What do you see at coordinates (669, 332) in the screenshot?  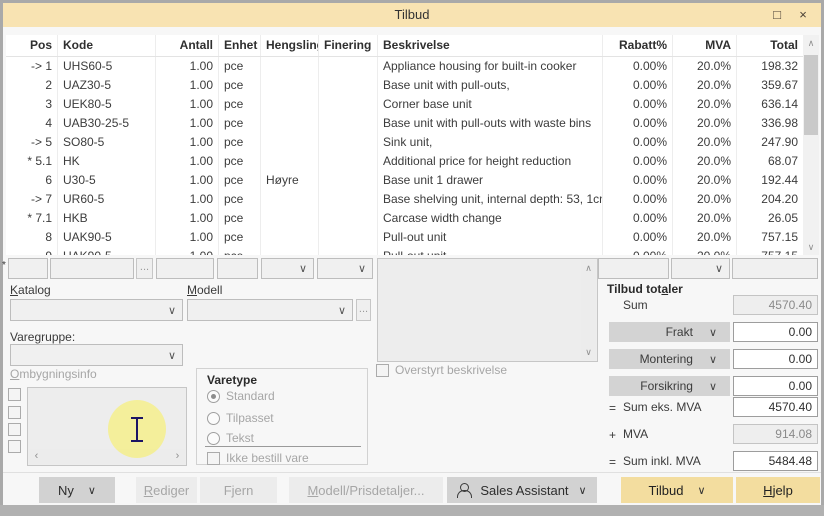 I see `frakt-button: Frakt ∨` at bounding box center [669, 332].